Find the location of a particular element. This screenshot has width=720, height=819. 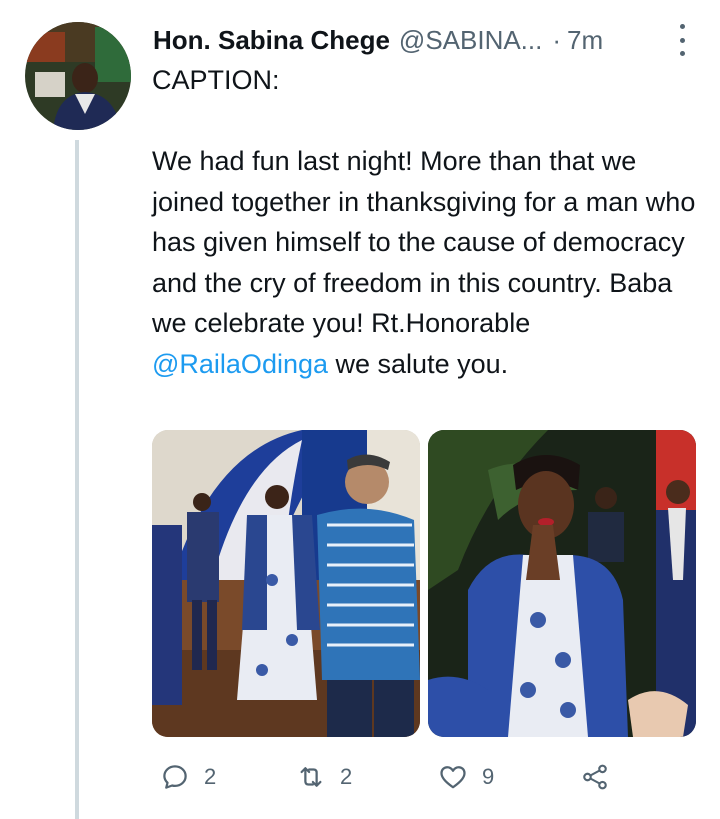

tweet-actions: 2 2 9 is located at coordinates (392, 777).